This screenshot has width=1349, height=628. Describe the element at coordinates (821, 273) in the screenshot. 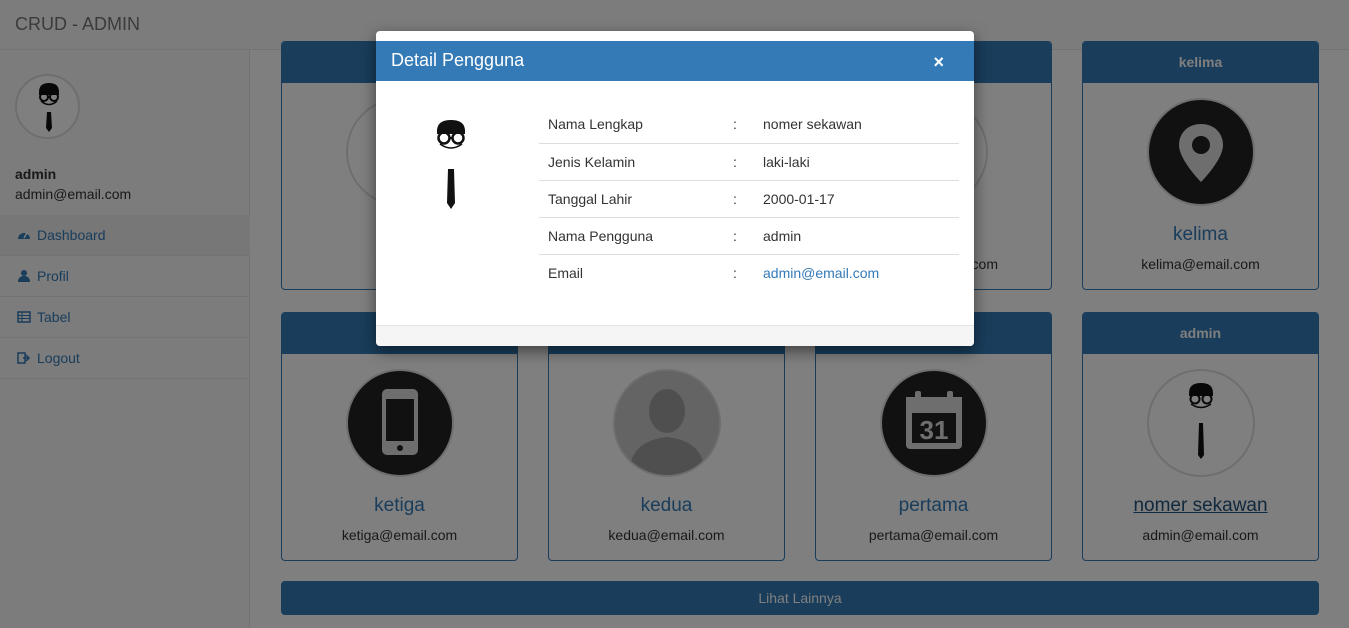

I see `email-link: admin@email.com` at that location.